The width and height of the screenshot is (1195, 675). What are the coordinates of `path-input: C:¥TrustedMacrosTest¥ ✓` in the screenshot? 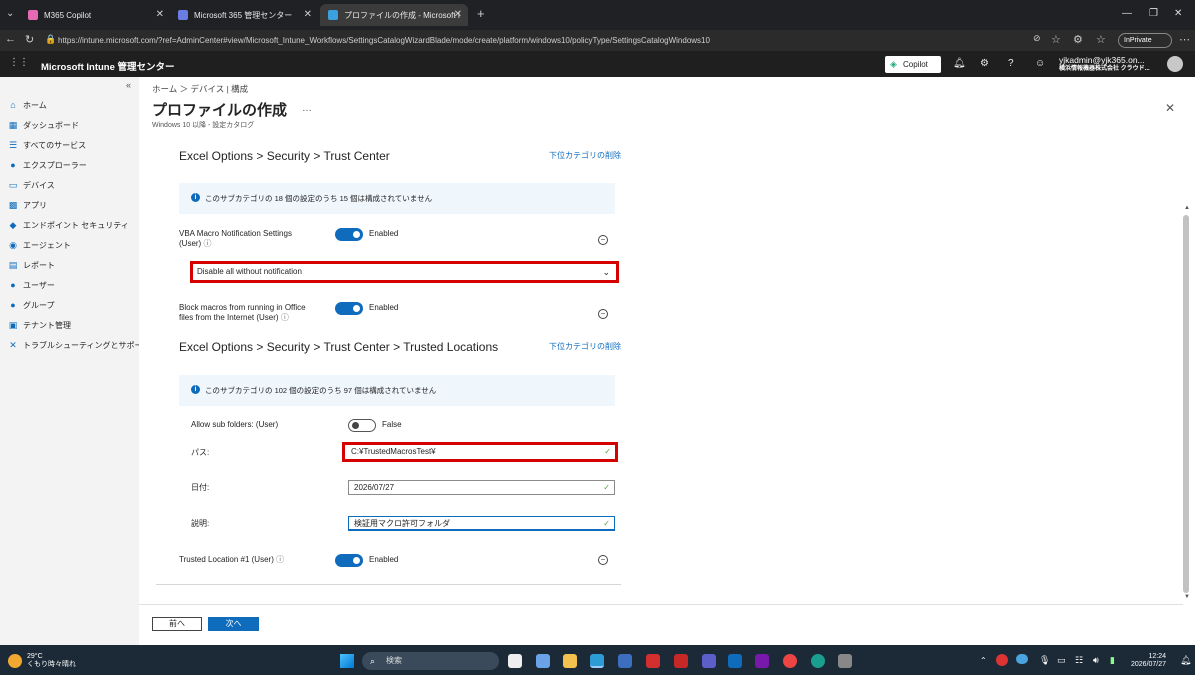 It's located at (480, 452).